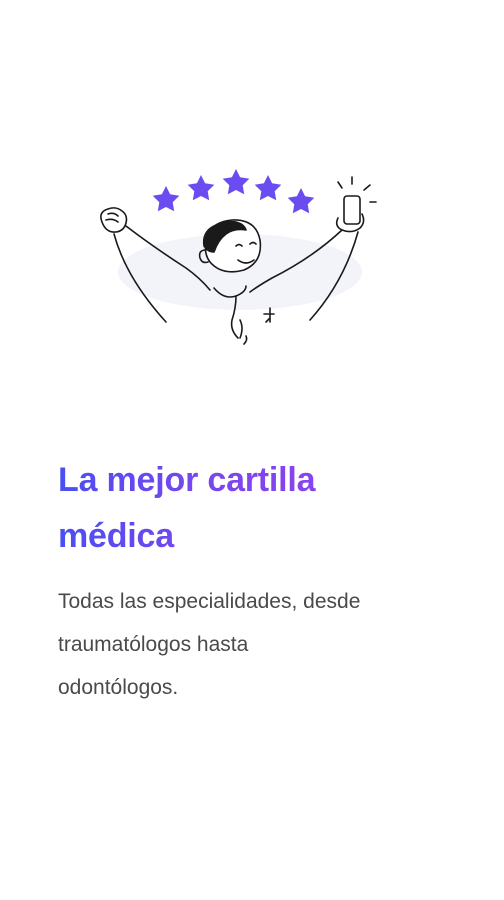 Image resolution: width=504 pixels, height=900 pixels. What do you see at coordinates (268, 508) in the screenshot?
I see `page-title: La mejor cartilla médica` at bounding box center [268, 508].